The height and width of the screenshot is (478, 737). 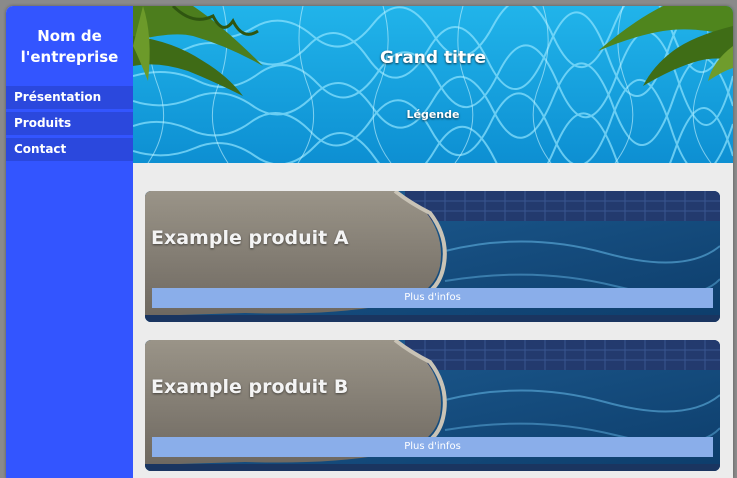 I want to click on sidebar-nav: Présentation Produits Contact, so click(x=69, y=123).